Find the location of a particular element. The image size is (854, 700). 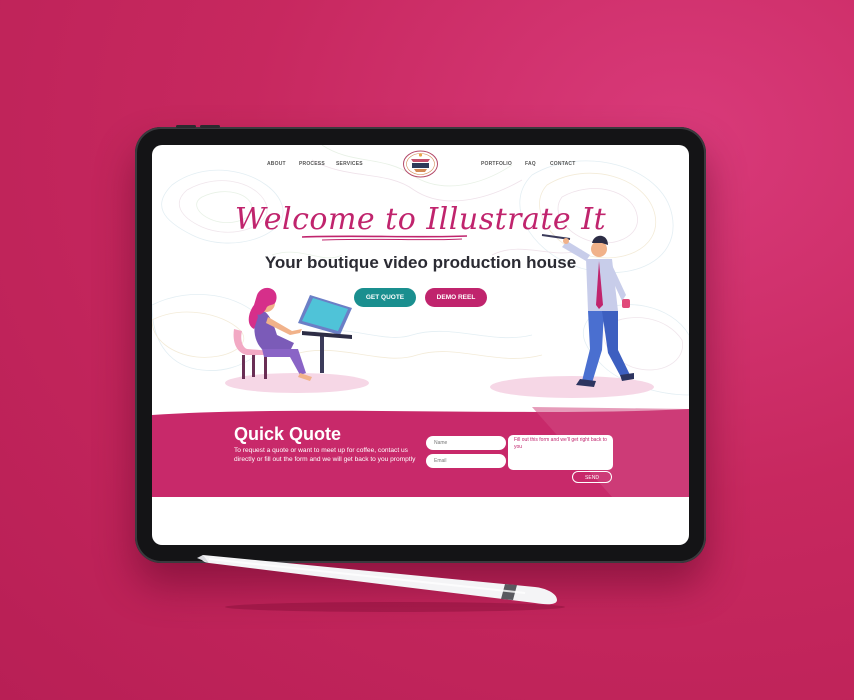

demo-reel-button: DEMO REEL is located at coordinates (456, 297).